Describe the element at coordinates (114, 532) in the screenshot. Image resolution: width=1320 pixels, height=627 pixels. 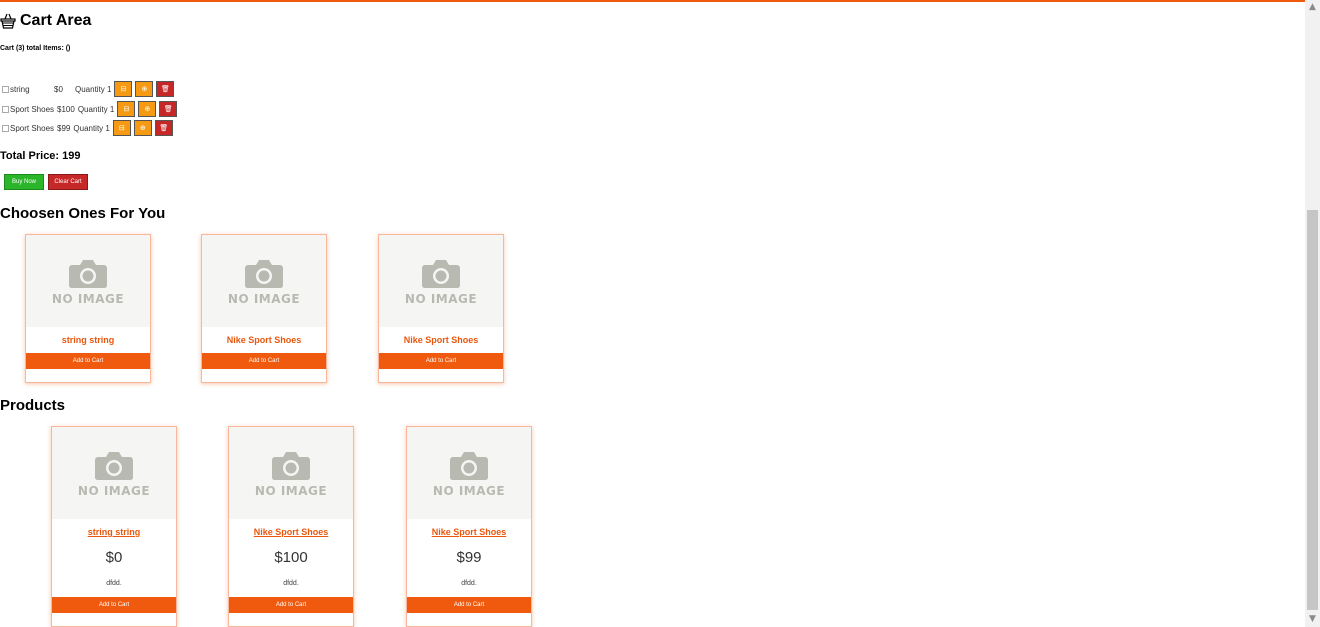
I see `product-name-link: string string` at that location.